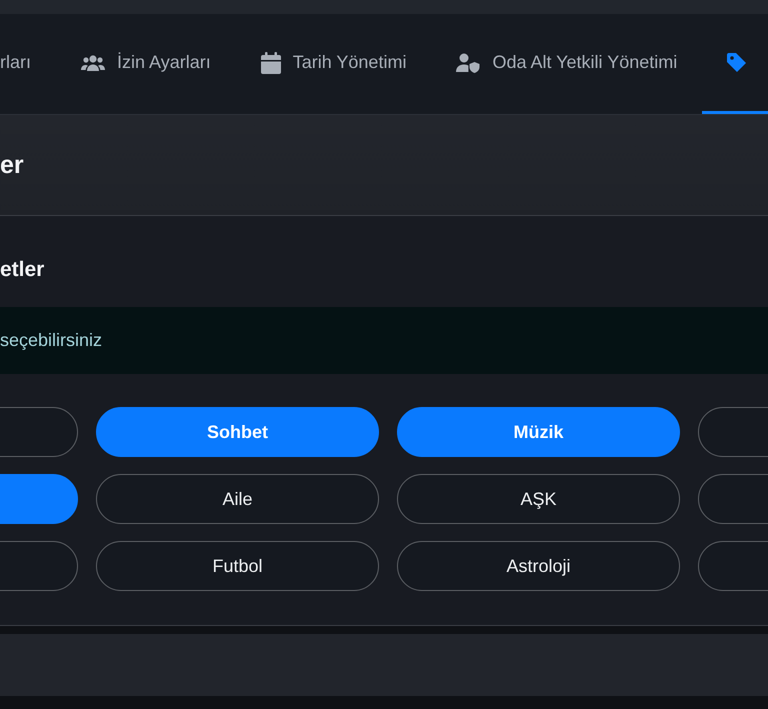  I want to click on tag-toggle: Sohbet, so click(237, 432).